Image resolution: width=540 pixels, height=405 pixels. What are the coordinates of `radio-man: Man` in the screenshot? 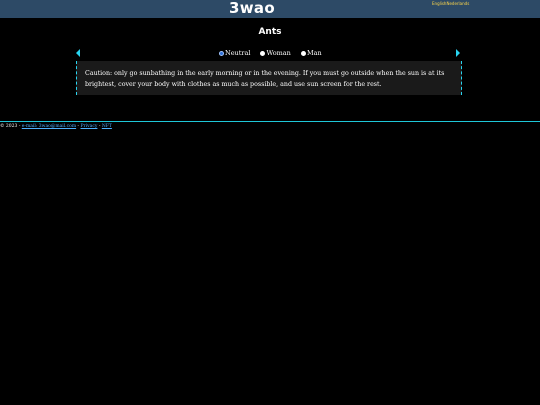 It's located at (311, 53).